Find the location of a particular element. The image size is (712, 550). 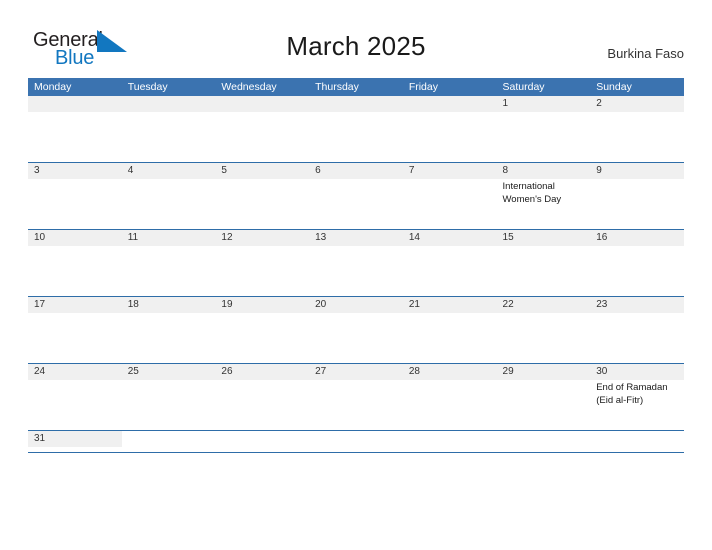

date-number: 20 is located at coordinates (356, 305).